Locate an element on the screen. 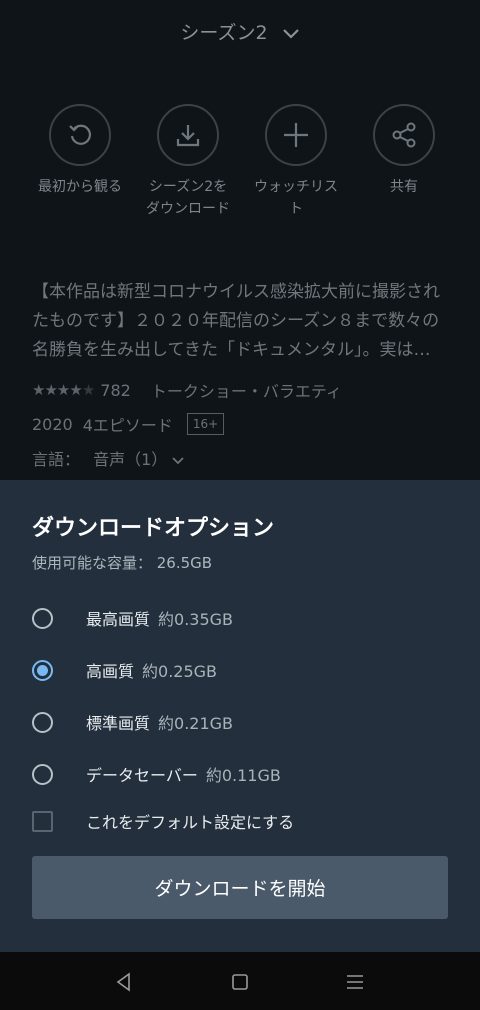 The width and height of the screenshot is (480, 1010). star-empty-icon: ★ is located at coordinates (88, 390).